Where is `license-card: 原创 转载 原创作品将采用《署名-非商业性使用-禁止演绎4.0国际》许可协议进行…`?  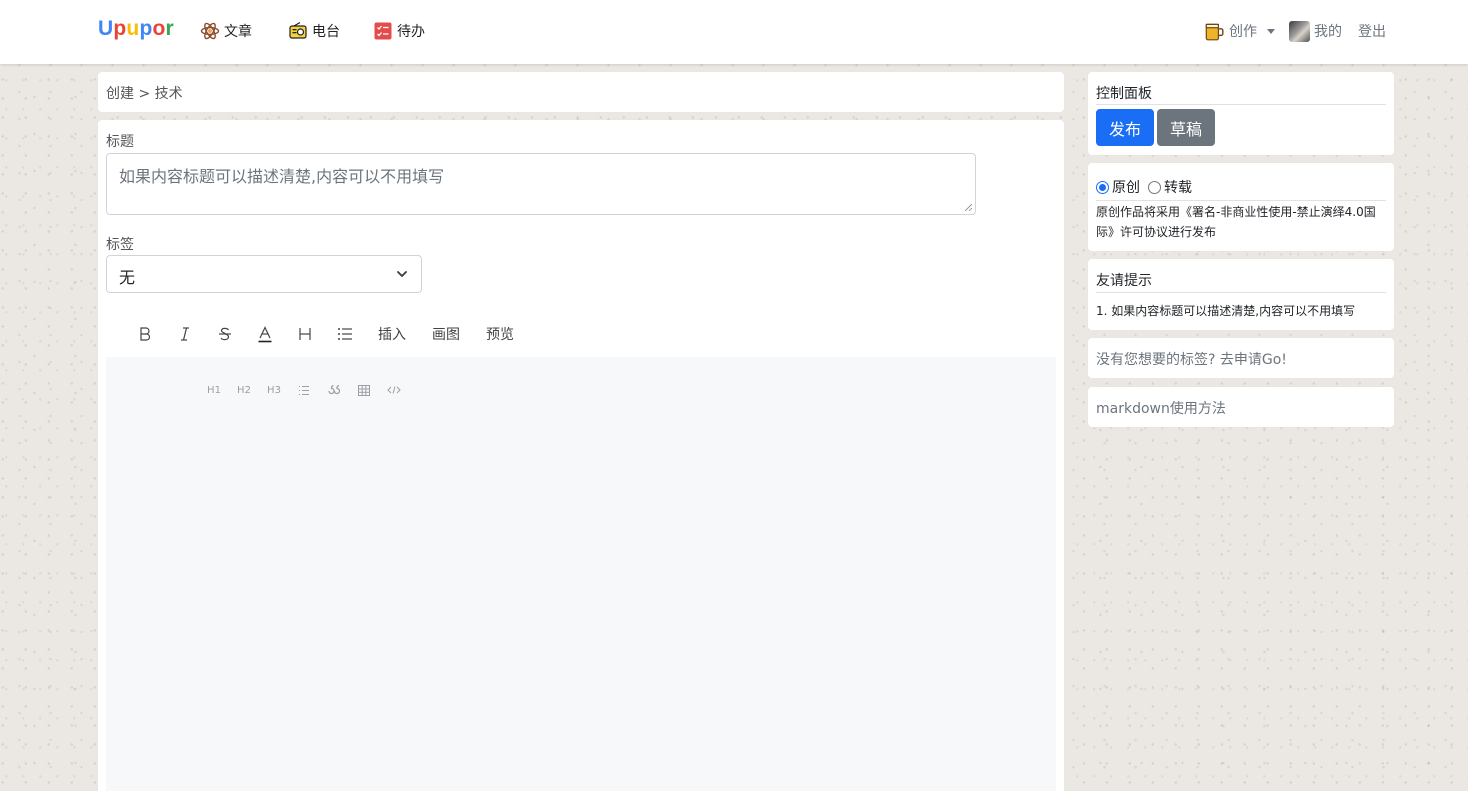 license-card: 原创 转载 原创作品将采用《署名-非商业性使用-禁止演绎4.0国际》许可协议进行… is located at coordinates (1241, 207).